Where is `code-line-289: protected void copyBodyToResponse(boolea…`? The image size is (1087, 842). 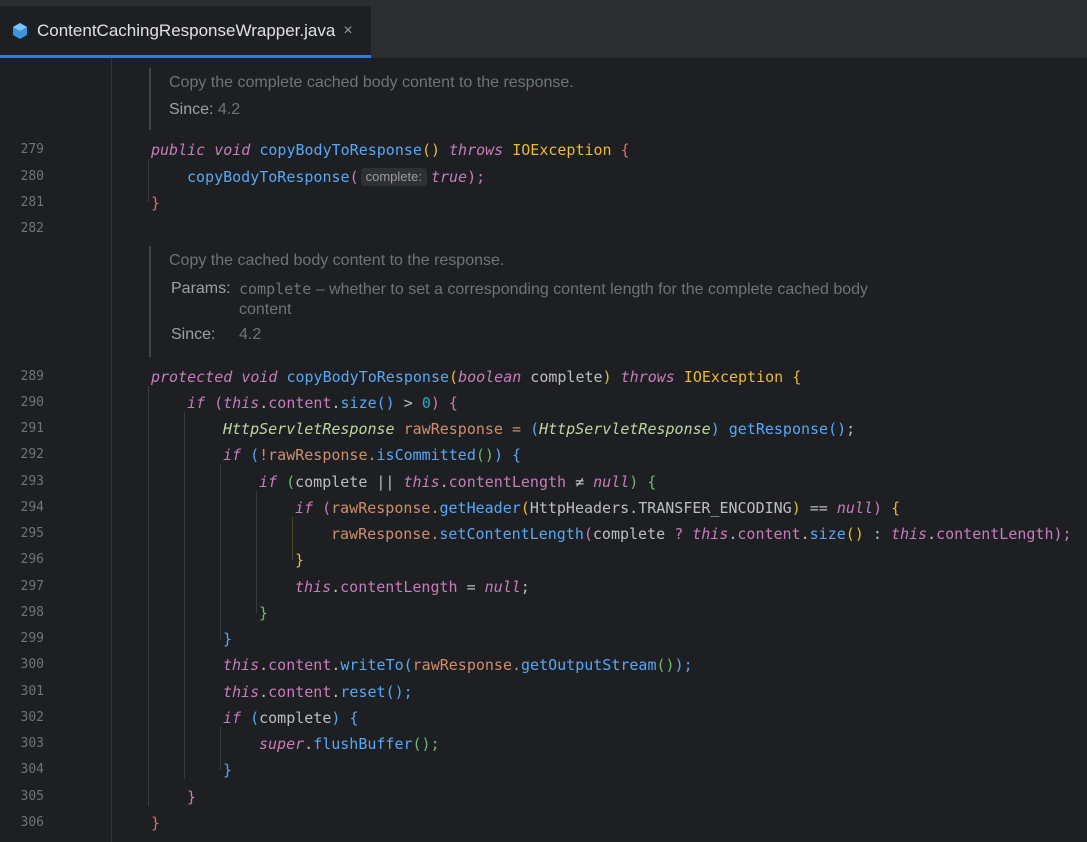
code-line-289: protected void copyBodyToResponse(boolea… is located at coordinates (476, 377).